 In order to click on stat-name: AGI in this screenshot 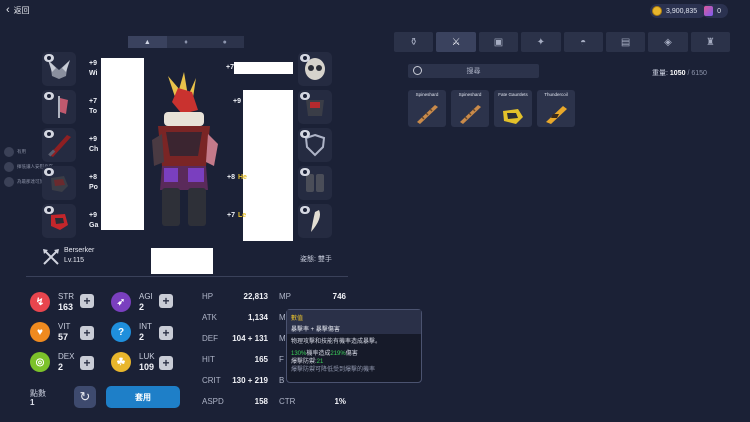, I will do `click(146, 296)`.